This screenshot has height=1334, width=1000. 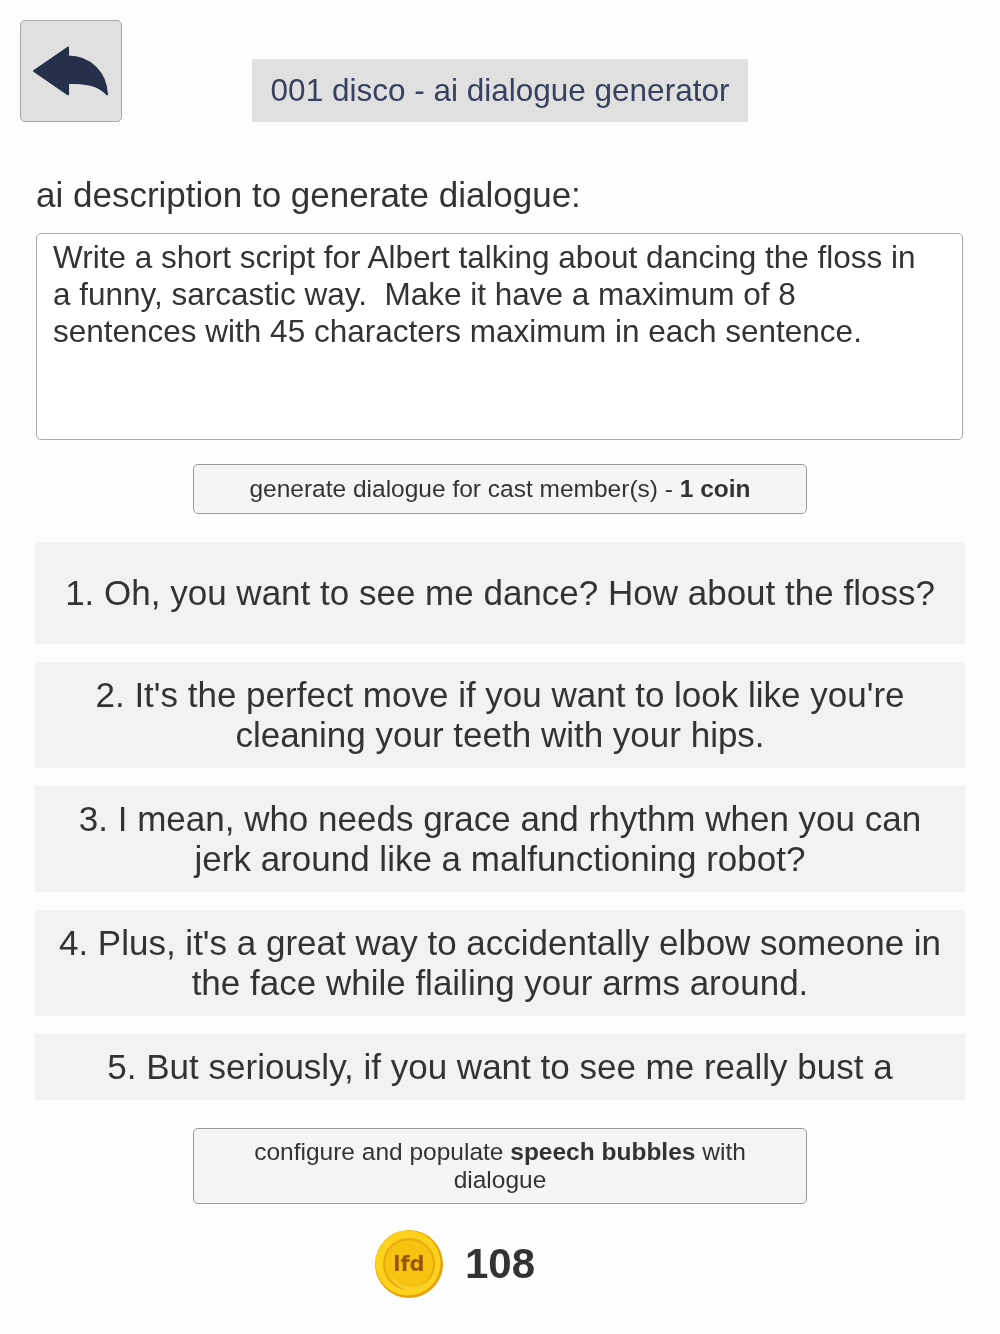 I want to click on back-button, so click(x=71, y=71).